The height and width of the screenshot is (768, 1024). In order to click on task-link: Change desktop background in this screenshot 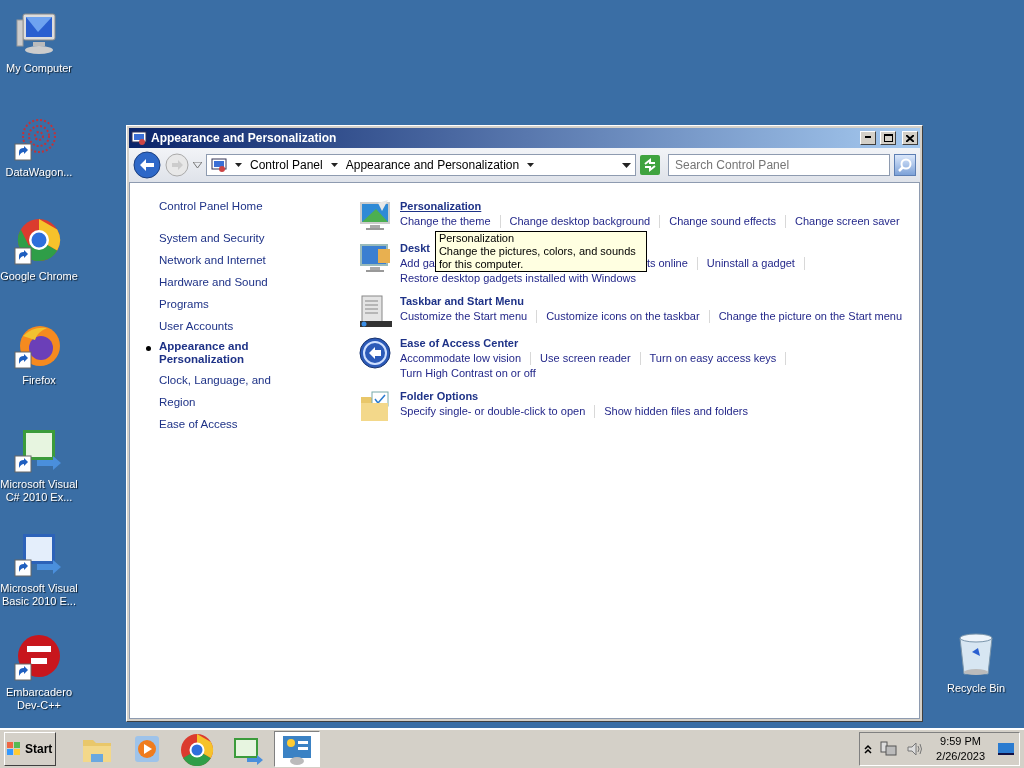, I will do `click(580, 221)`.